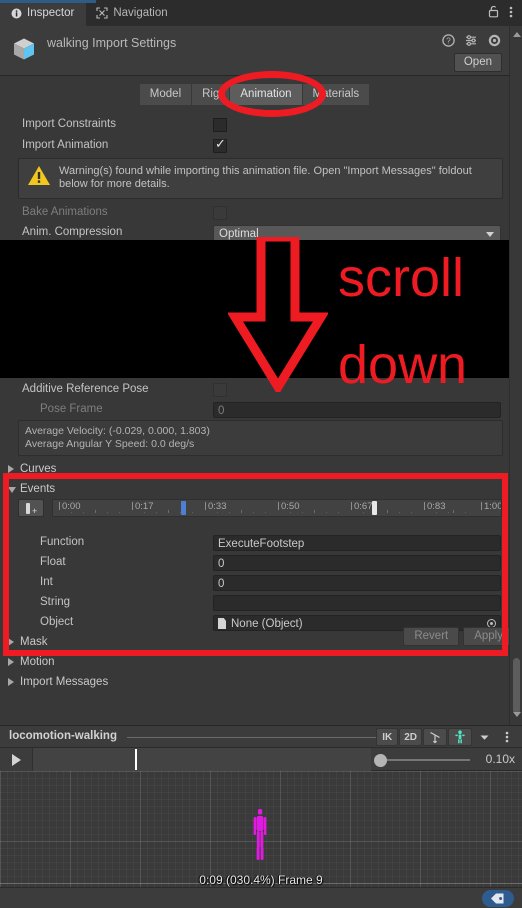  I want to click on tab-inspector-label: Inspector, so click(51, 13).